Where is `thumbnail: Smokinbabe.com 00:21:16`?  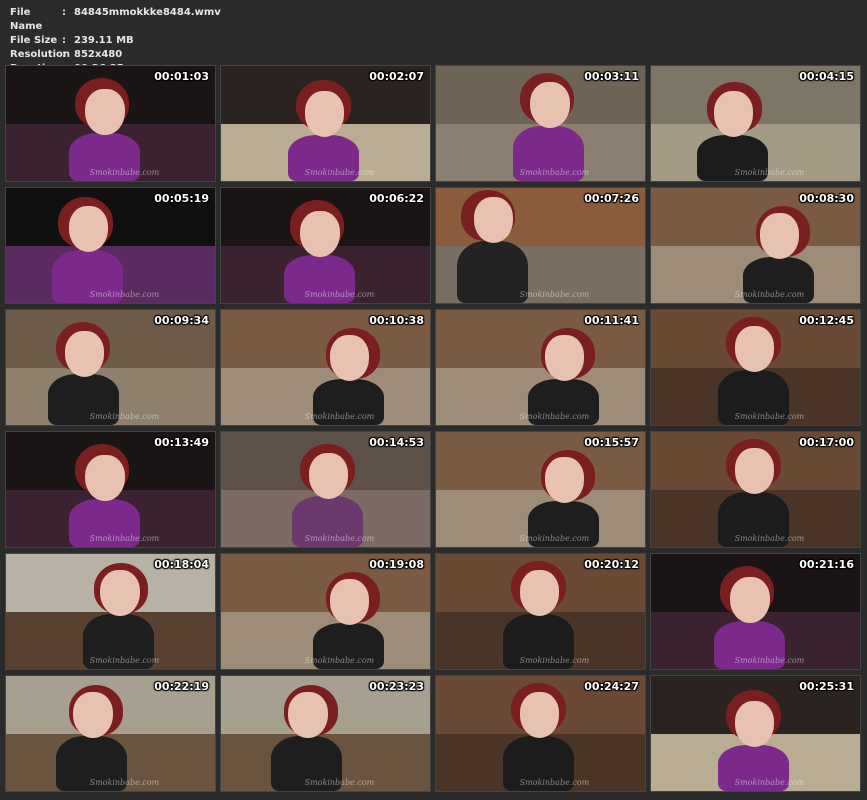
thumbnail: Smokinbabe.com 00:21:16 is located at coordinates (755, 611).